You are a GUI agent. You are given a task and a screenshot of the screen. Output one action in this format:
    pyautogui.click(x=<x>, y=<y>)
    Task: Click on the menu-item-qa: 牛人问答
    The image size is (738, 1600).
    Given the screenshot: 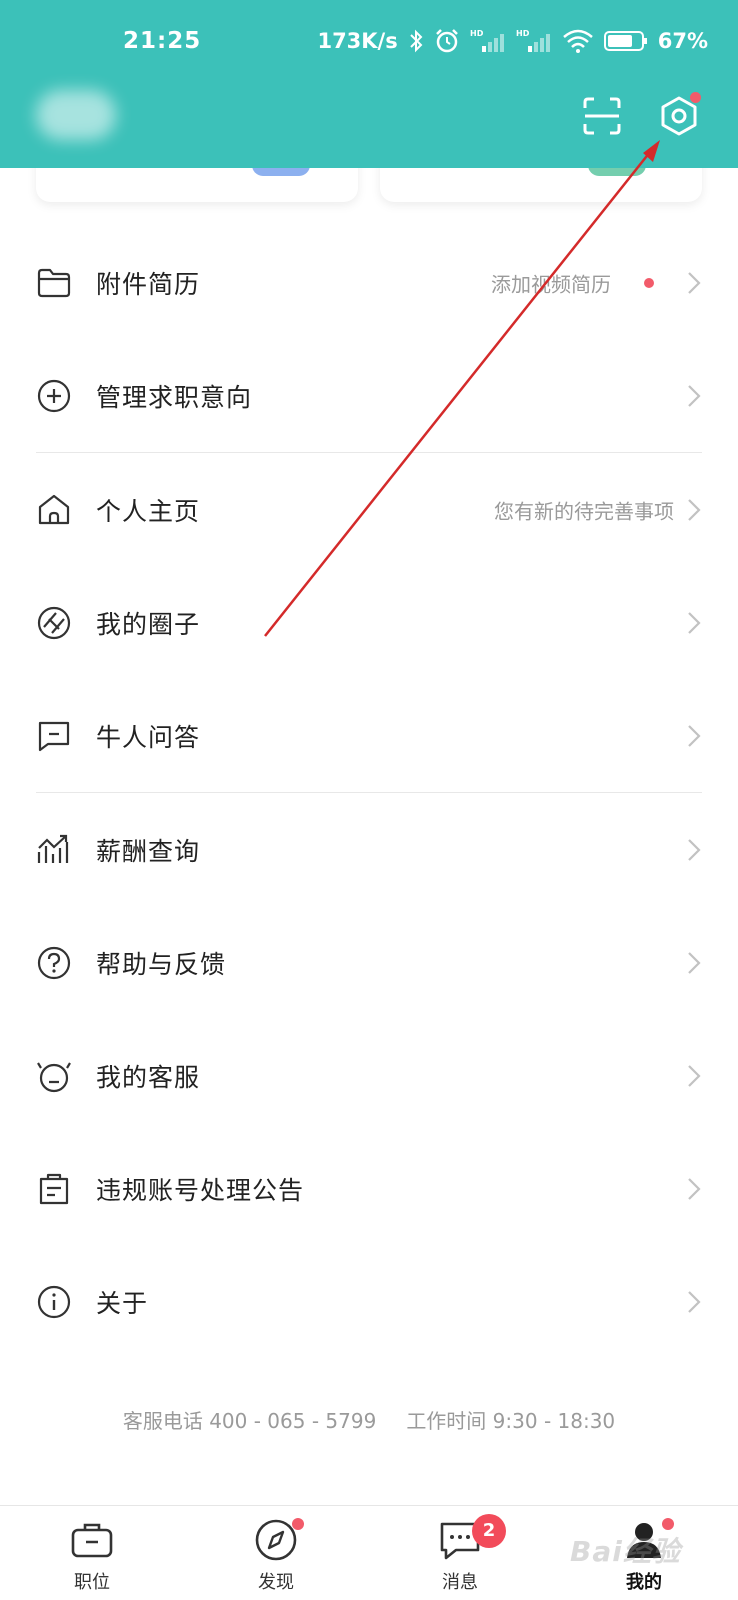 What is the action you would take?
    pyautogui.click(x=369, y=735)
    